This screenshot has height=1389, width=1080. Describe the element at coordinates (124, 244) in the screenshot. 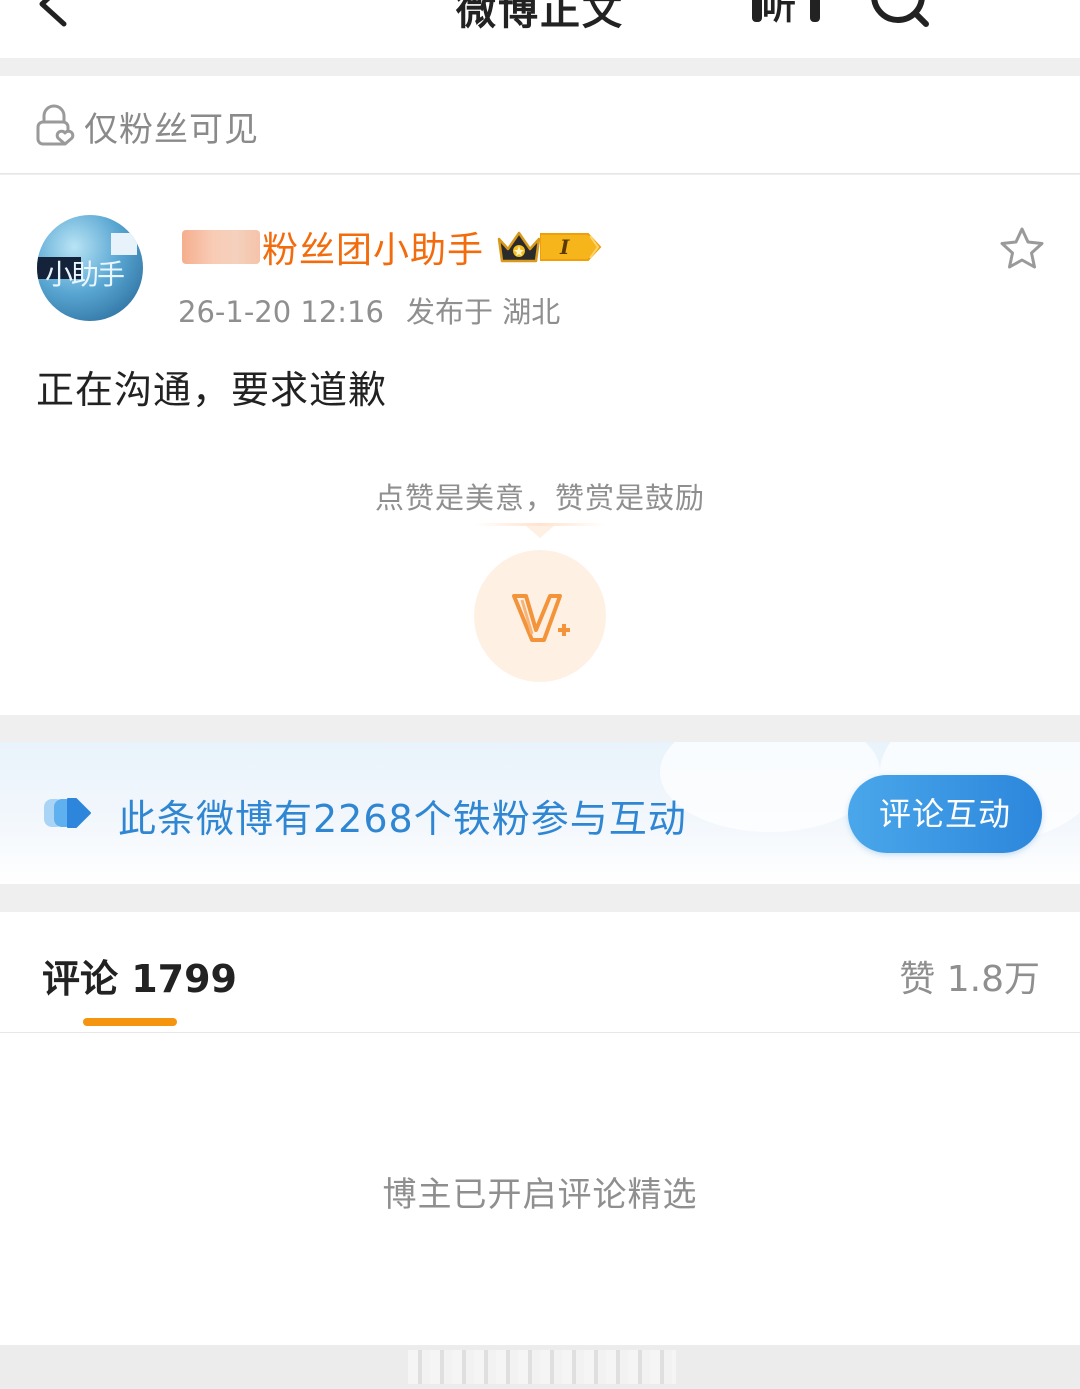

I see `avatar-redaction` at that location.